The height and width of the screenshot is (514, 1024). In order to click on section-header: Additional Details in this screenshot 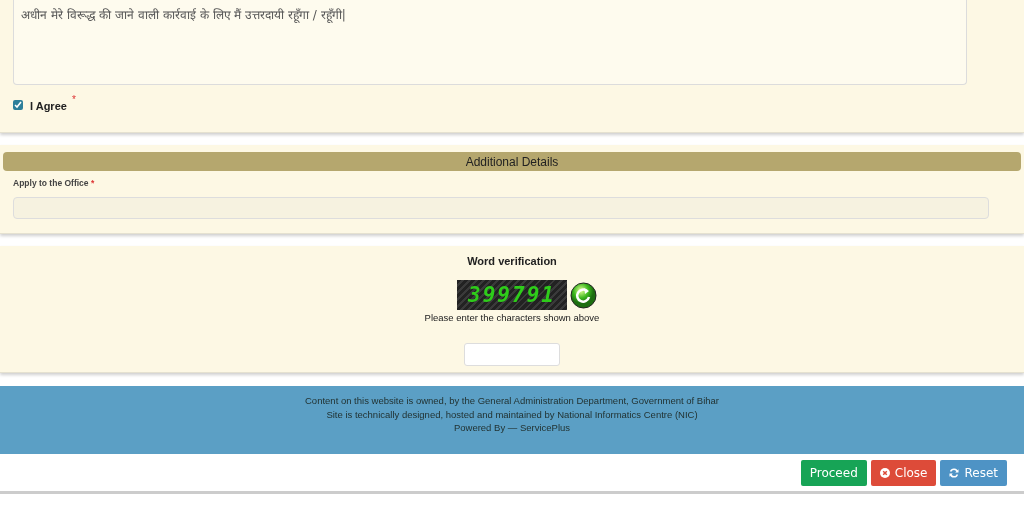, I will do `click(512, 161)`.